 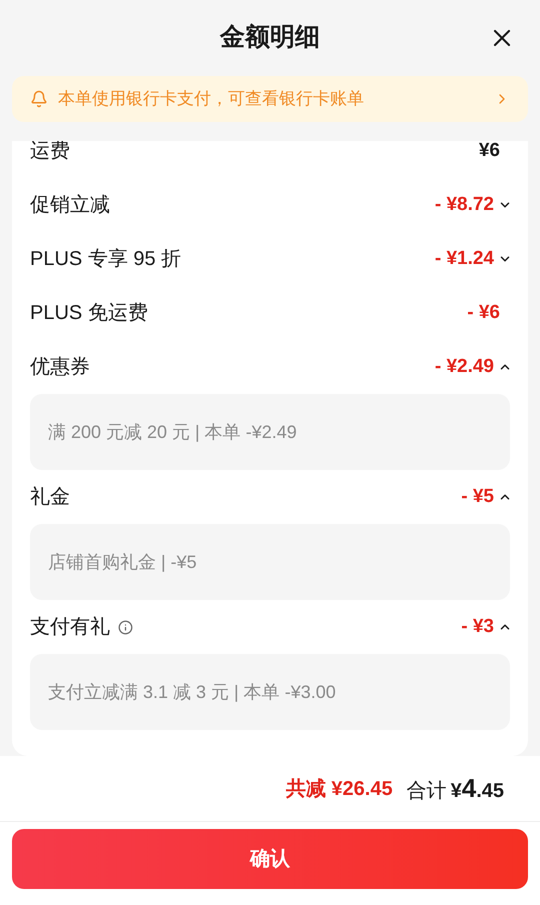 What do you see at coordinates (172, 432) in the screenshot?
I see `detail-text: 满 200 元减 20 元 | 本单 -¥2.49` at bounding box center [172, 432].